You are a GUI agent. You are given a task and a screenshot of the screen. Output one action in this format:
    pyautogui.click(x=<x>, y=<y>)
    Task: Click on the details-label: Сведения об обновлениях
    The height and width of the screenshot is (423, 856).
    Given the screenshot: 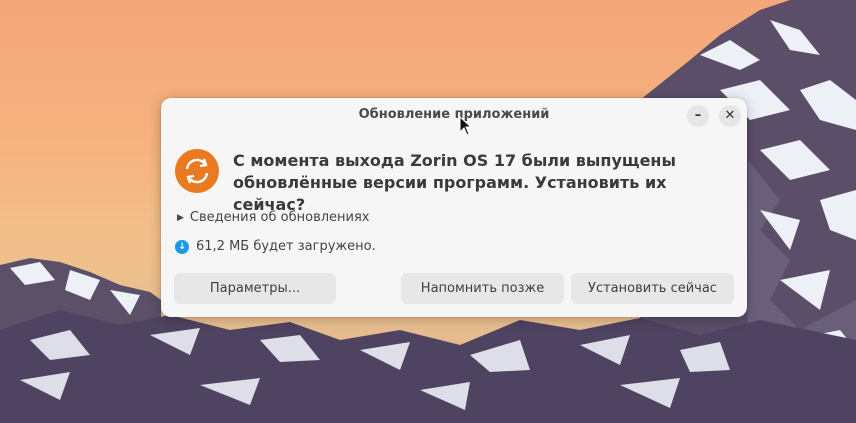 What is the action you would take?
    pyautogui.click(x=279, y=217)
    